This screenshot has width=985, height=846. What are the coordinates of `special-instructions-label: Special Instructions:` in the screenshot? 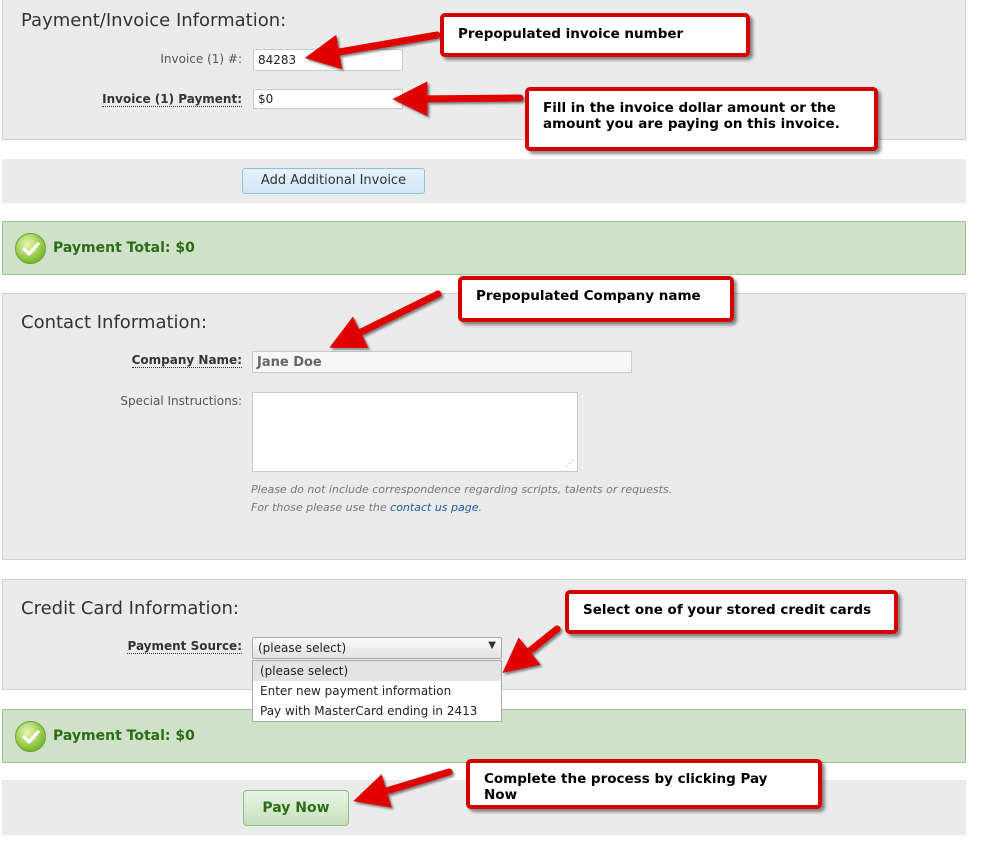 It's located at (181, 401).